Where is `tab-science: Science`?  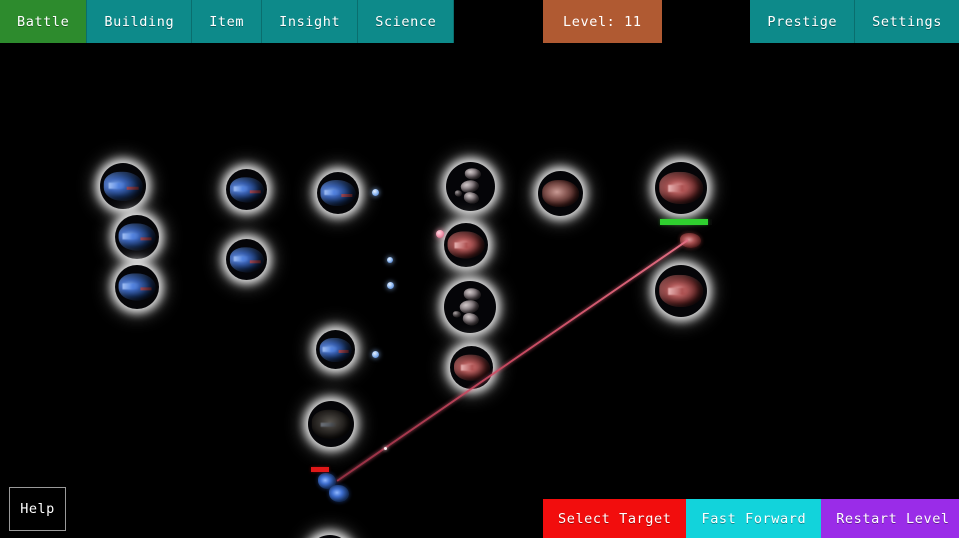
tab-science: Science is located at coordinates (406, 21).